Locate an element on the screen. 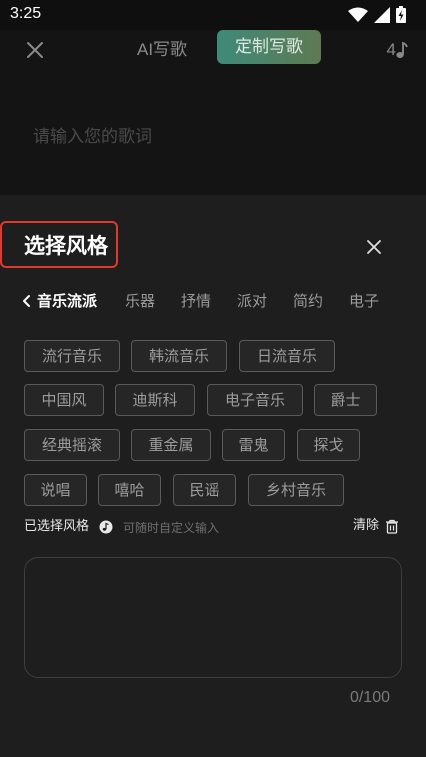 Image resolution: width=426 pixels, height=757 pixels. music-note-icon is located at coordinates (402, 49).